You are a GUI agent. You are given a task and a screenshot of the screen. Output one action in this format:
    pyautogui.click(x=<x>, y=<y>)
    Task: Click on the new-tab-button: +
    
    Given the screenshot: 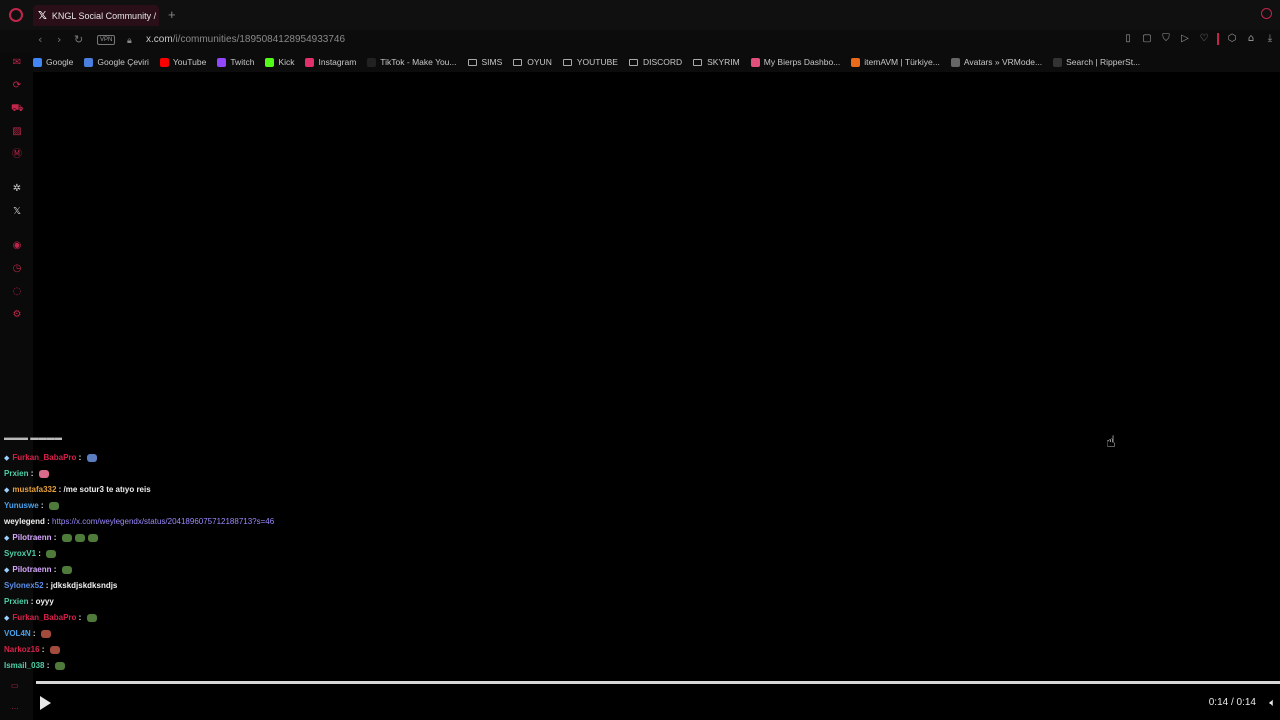 What is the action you would take?
    pyautogui.click(x=172, y=14)
    